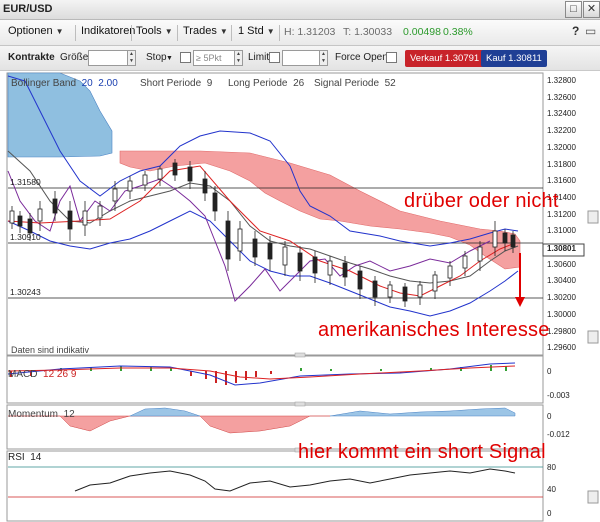 The height and width of the screenshot is (522, 600). What do you see at coordinates (561, 97) in the screenshot?
I see `price-axis-label: 1.32600` at bounding box center [561, 97].